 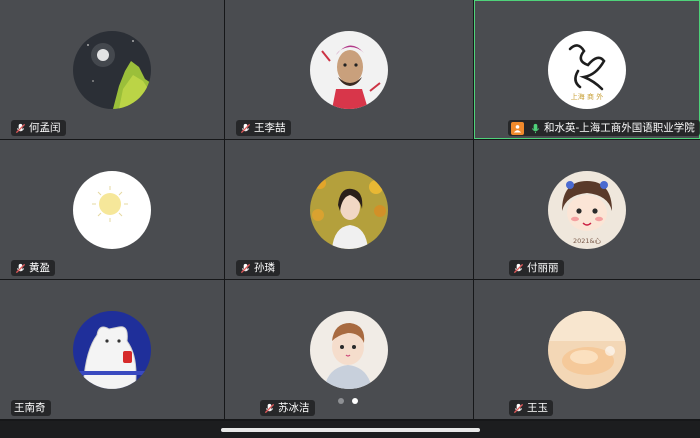 I want to click on participant-name-bar: 孙璘, so click(x=258, y=268).